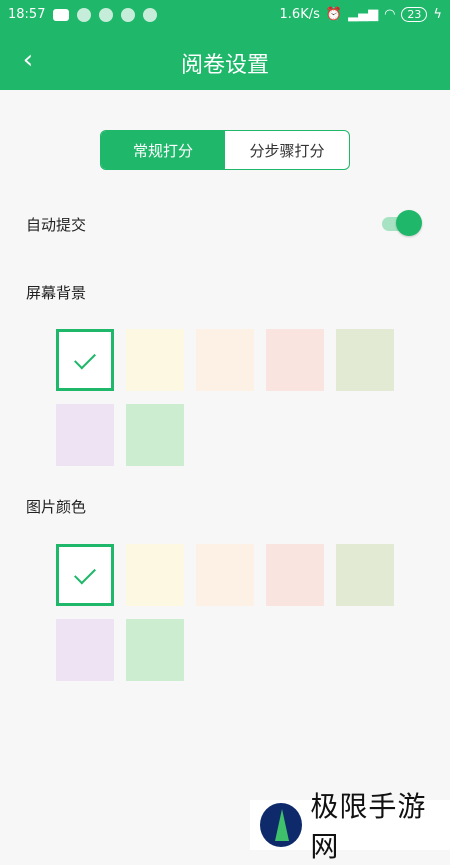  What do you see at coordinates (225, 15) in the screenshot?
I see `status-bar: 18:57 1.6K/s ⏰ ▂▄▆ ◠ 23 ϟ` at bounding box center [225, 15].